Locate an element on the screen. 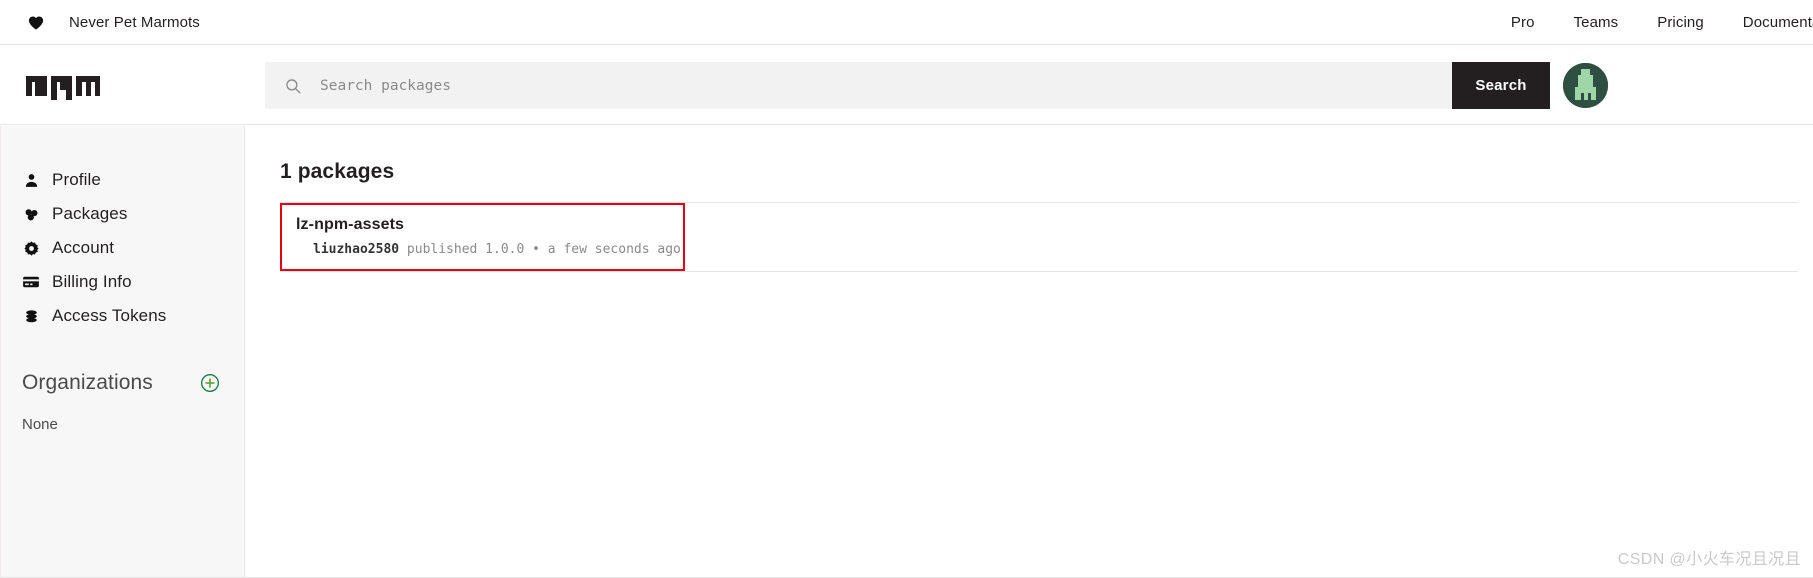 The width and height of the screenshot is (1813, 578). npm-logo is located at coordinates (63, 85).